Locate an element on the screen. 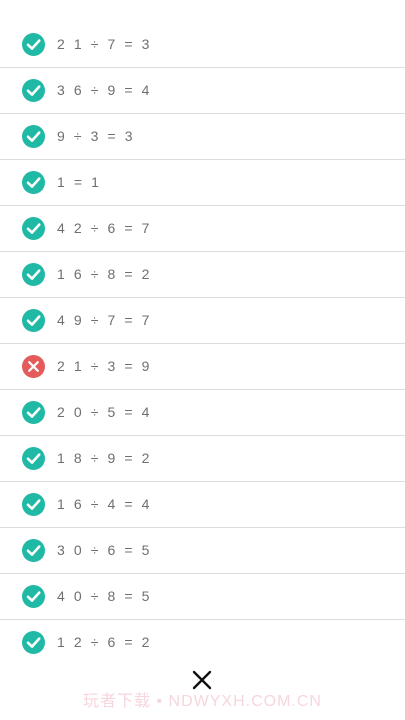 The height and width of the screenshot is (720, 405). equation-text: 1 8 ÷ 9 = 2 is located at coordinates (105, 458).